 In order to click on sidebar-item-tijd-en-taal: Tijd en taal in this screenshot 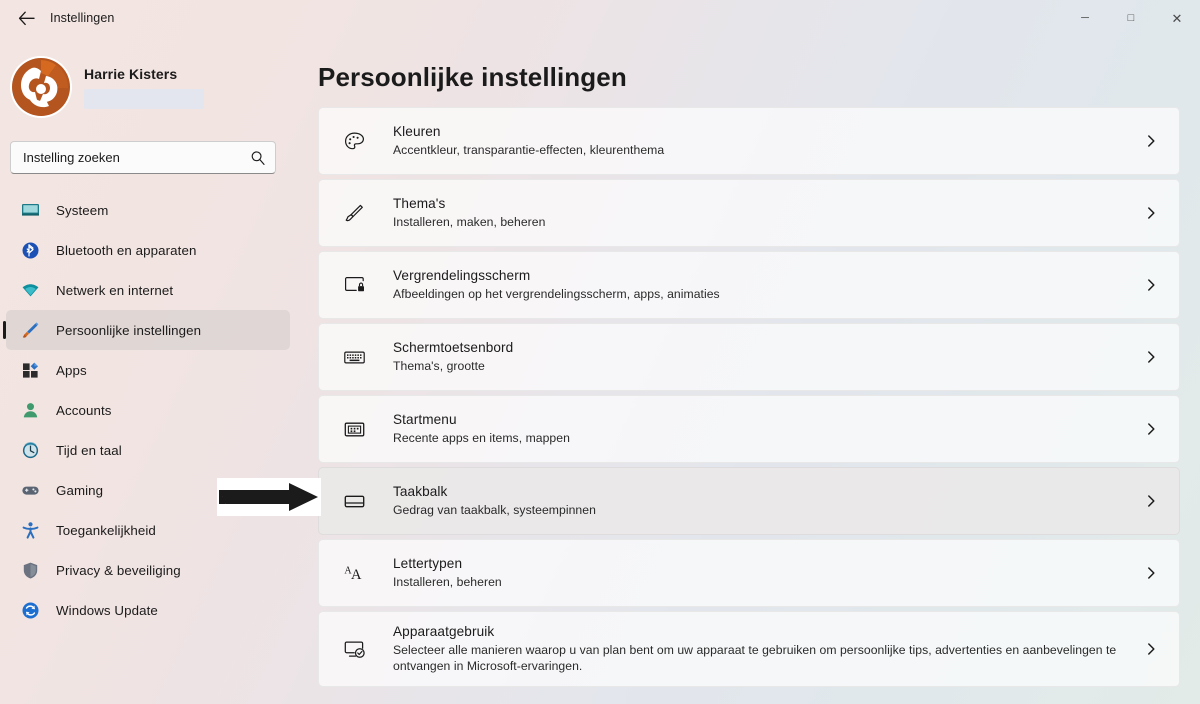, I will do `click(148, 450)`.